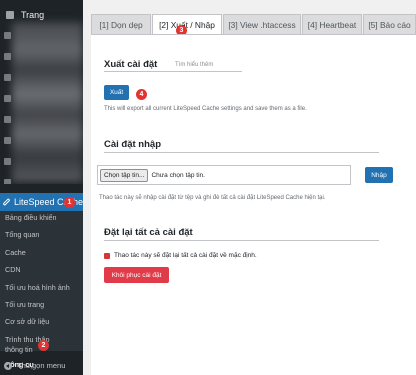 The height and width of the screenshot is (375, 416). What do you see at coordinates (131, 64) in the screenshot?
I see `export-heading: Xuất cài đặt` at bounding box center [131, 64].